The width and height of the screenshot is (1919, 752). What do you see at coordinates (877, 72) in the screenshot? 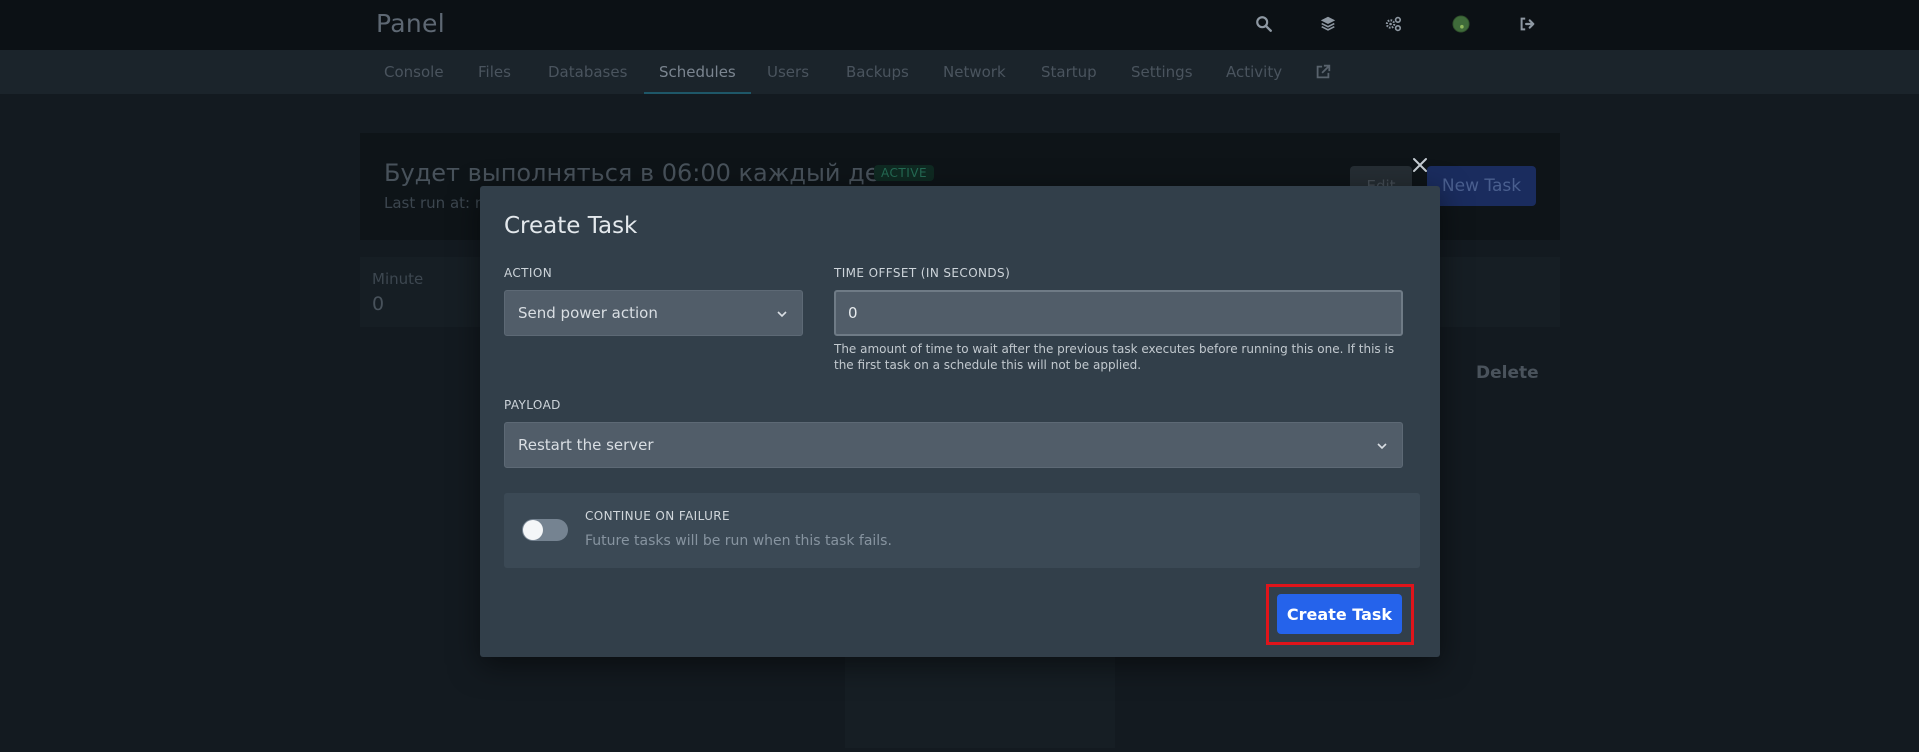
I see `tab-backups: Backups` at bounding box center [877, 72].